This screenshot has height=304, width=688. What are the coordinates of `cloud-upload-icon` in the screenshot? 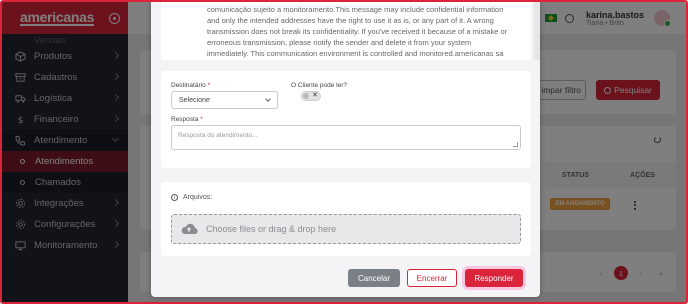 It's located at (189, 229).